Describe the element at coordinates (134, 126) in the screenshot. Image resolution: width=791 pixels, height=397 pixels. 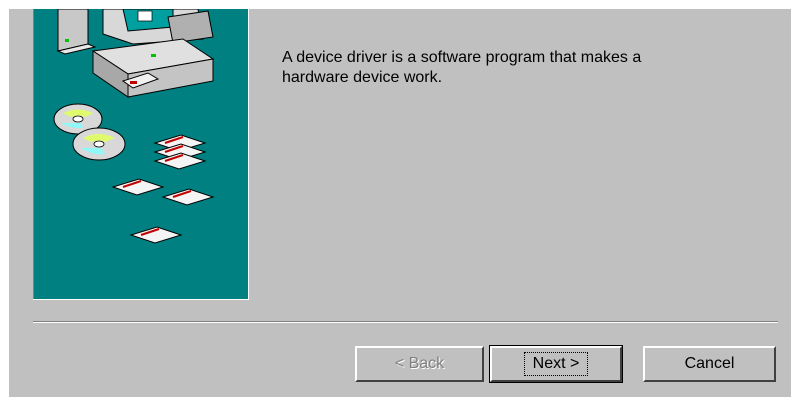
I see `computer-with-disks-icon` at that location.